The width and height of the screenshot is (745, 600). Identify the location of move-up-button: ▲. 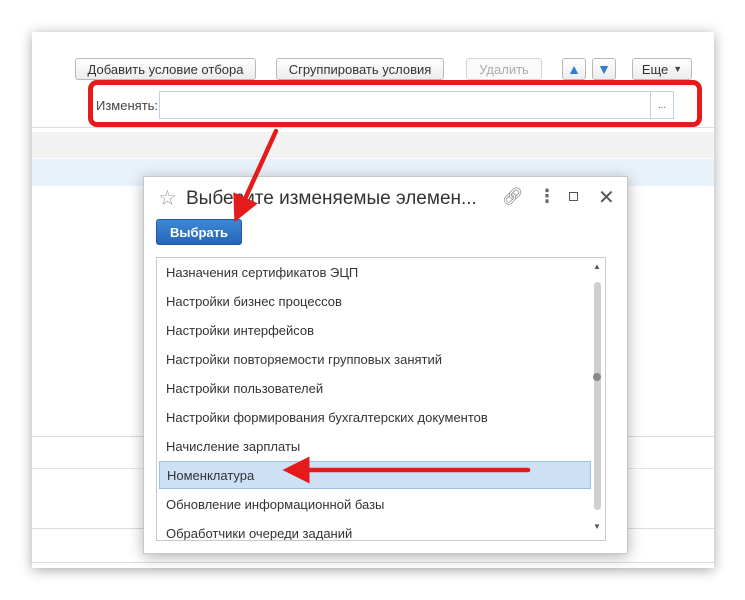
(574, 69).